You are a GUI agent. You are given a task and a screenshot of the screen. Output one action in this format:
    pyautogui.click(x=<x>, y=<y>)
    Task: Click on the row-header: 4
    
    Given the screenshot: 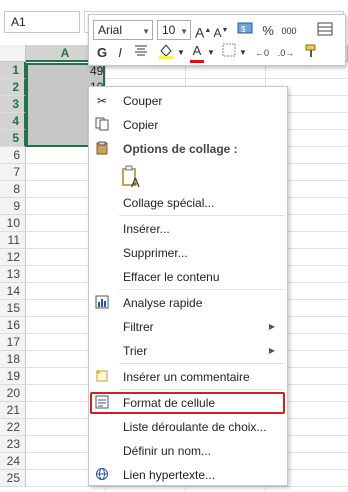 What is the action you would take?
    pyautogui.click(x=13, y=121)
    